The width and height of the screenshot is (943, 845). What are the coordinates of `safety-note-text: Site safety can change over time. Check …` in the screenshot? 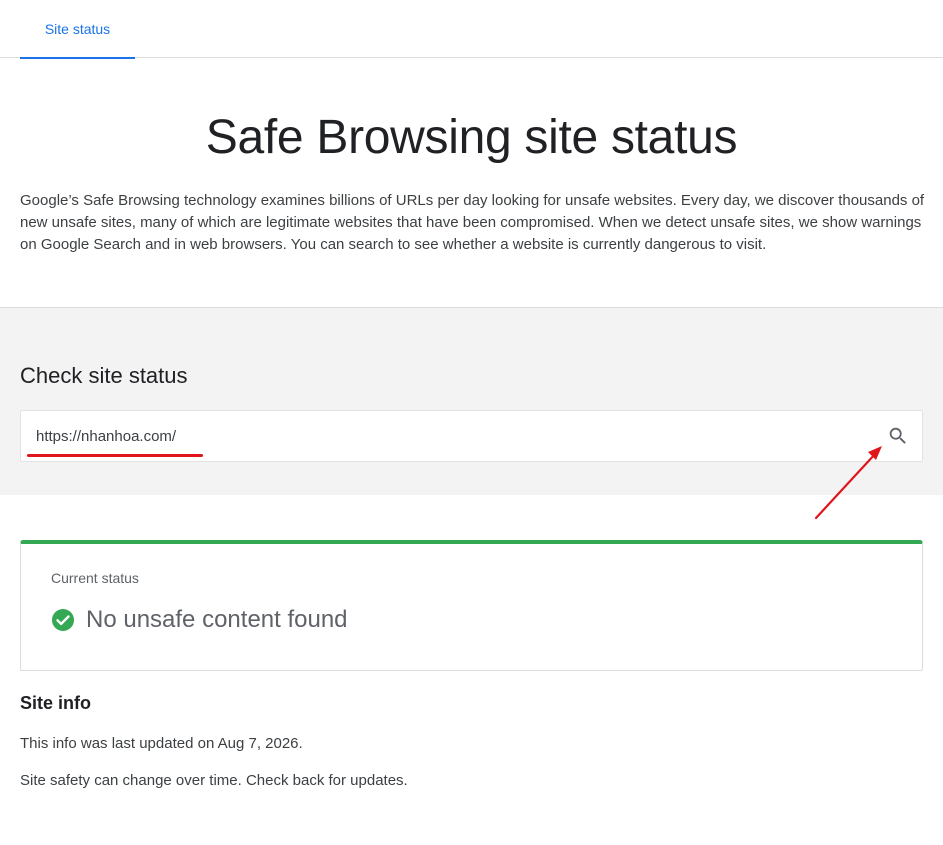 It's located at (214, 780).